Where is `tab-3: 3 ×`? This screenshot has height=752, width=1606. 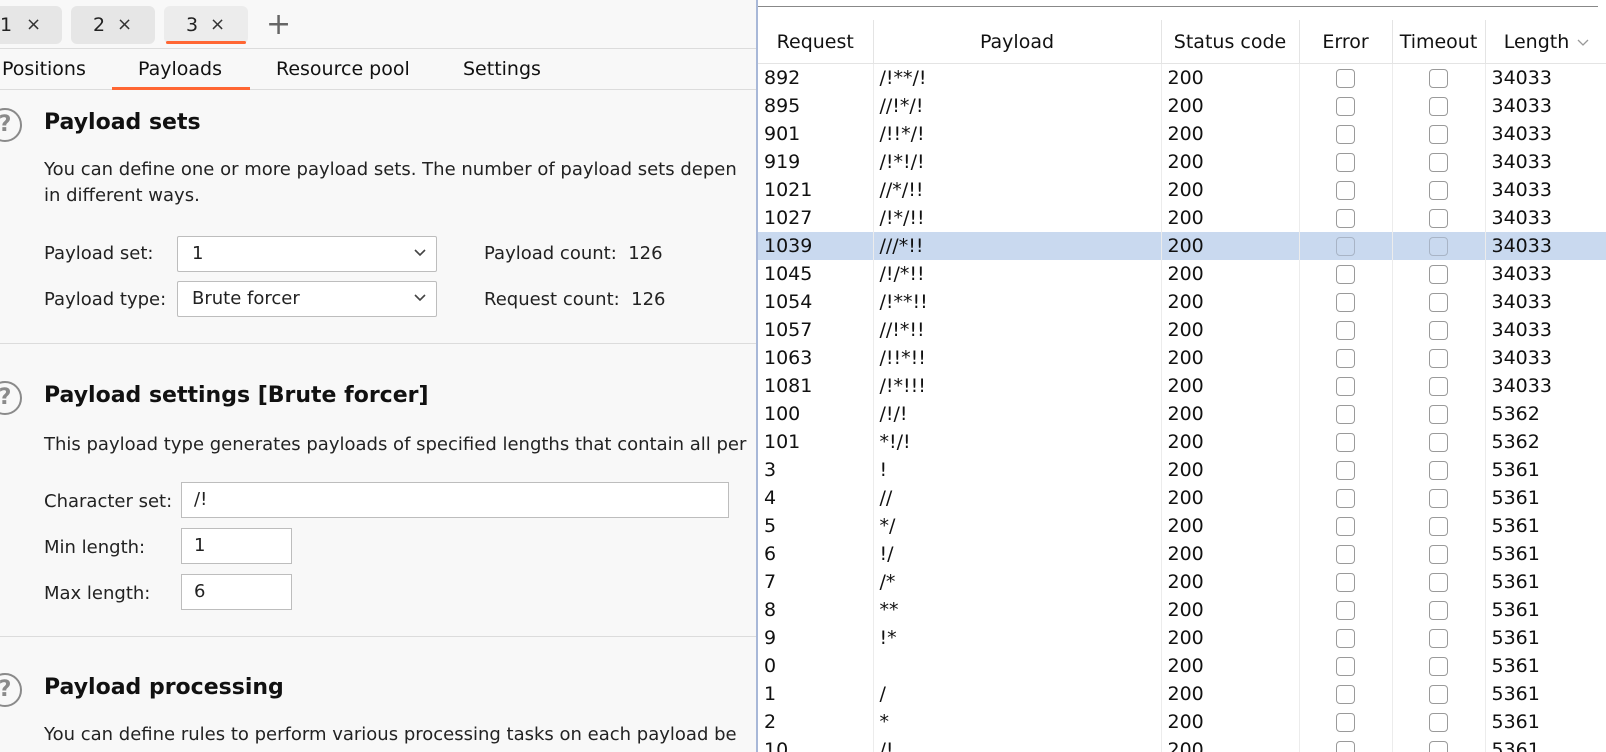 tab-3: 3 × is located at coordinates (206, 25).